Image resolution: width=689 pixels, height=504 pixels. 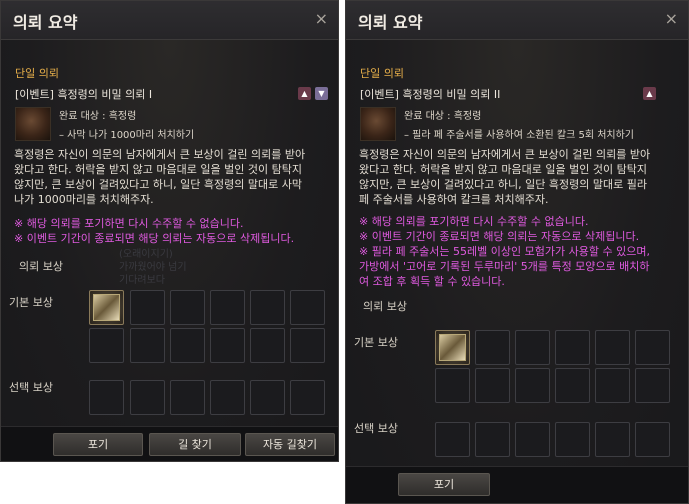 I want to click on quest-task: – 사막 나가 1000마리 처치하기, so click(x=127, y=135).